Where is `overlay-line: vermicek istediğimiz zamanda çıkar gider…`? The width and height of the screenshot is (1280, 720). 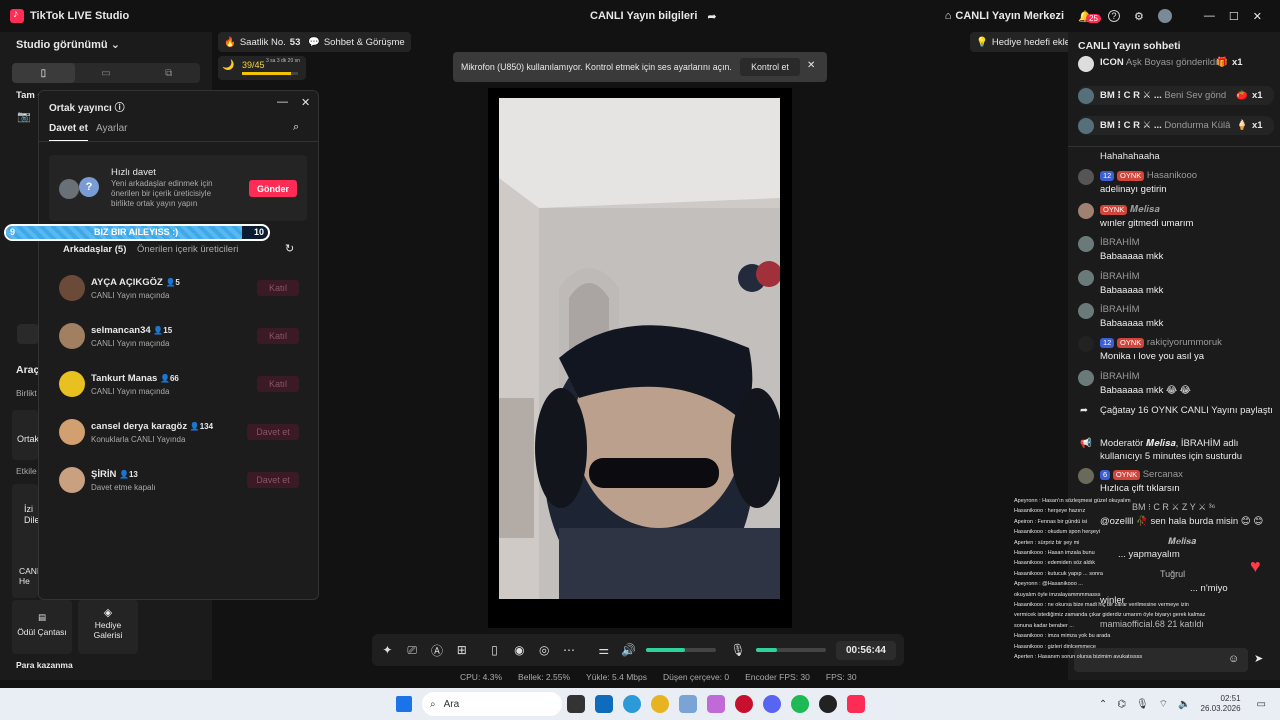 overlay-line: vermicek istediğimiz zamanda çıkar gider… is located at coordinates (1110, 615).